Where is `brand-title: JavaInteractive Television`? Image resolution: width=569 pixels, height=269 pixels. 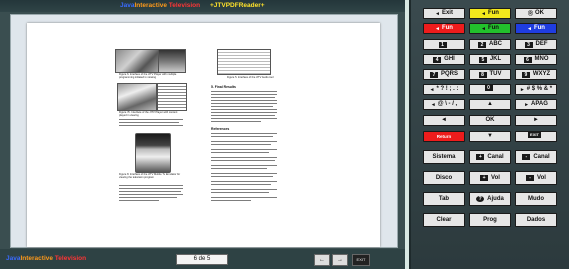
brand-title: JavaInteractive Television is located at coordinates (160, 6).